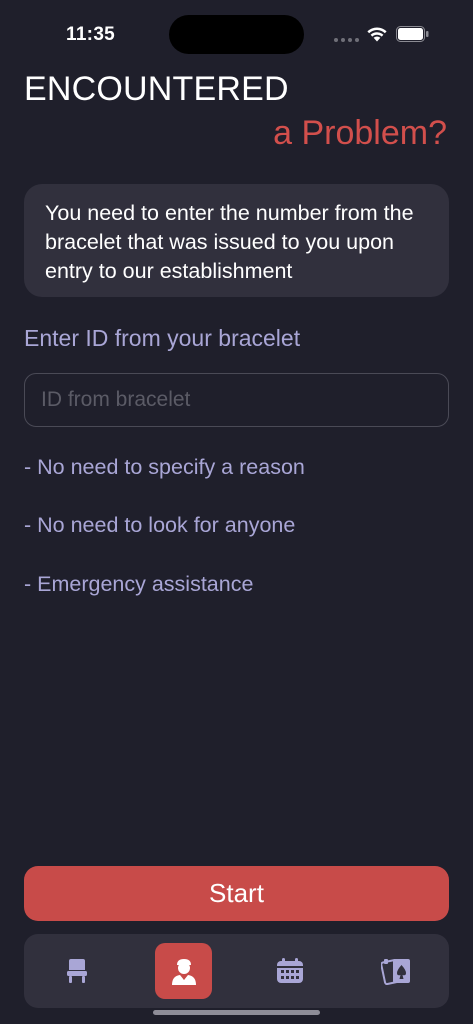  I want to click on dynamic-island, so click(236, 34).